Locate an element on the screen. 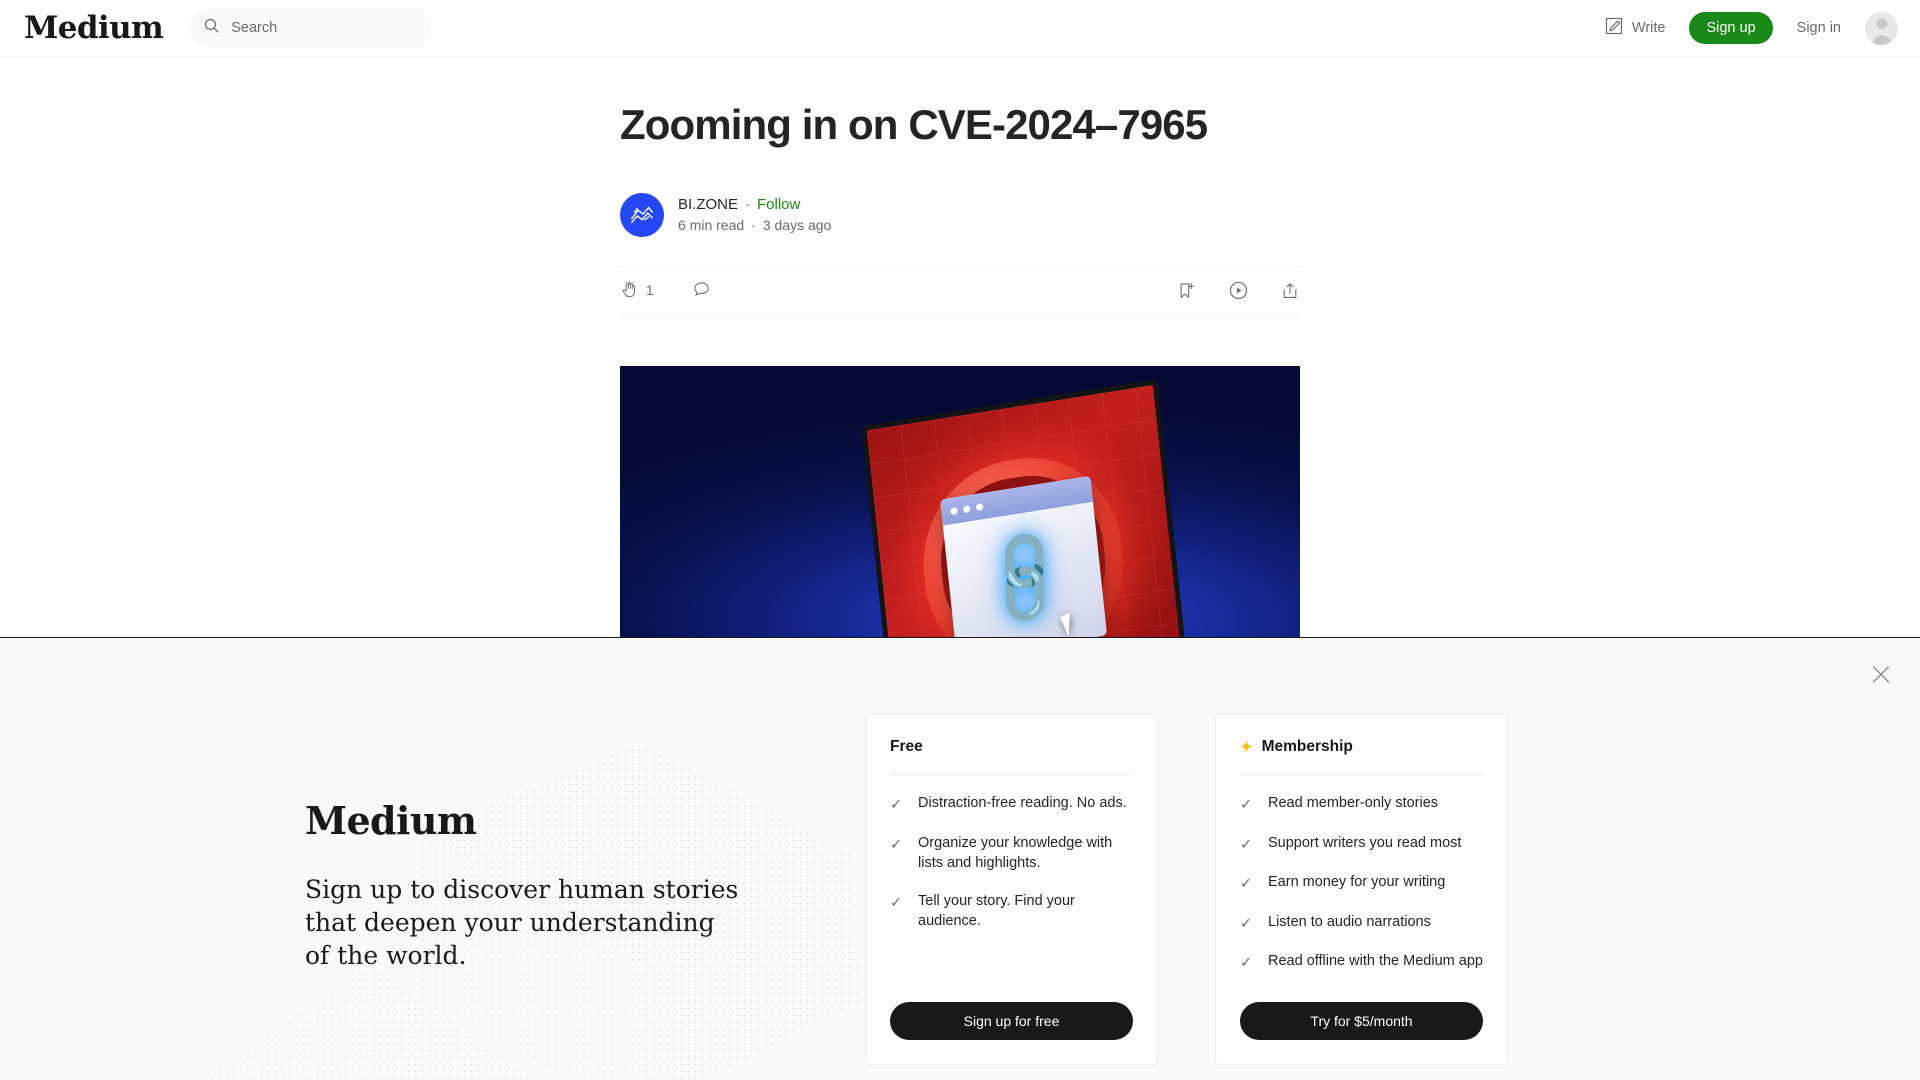  header-actions: Write Sign up Sign in is located at coordinates (1751, 28).